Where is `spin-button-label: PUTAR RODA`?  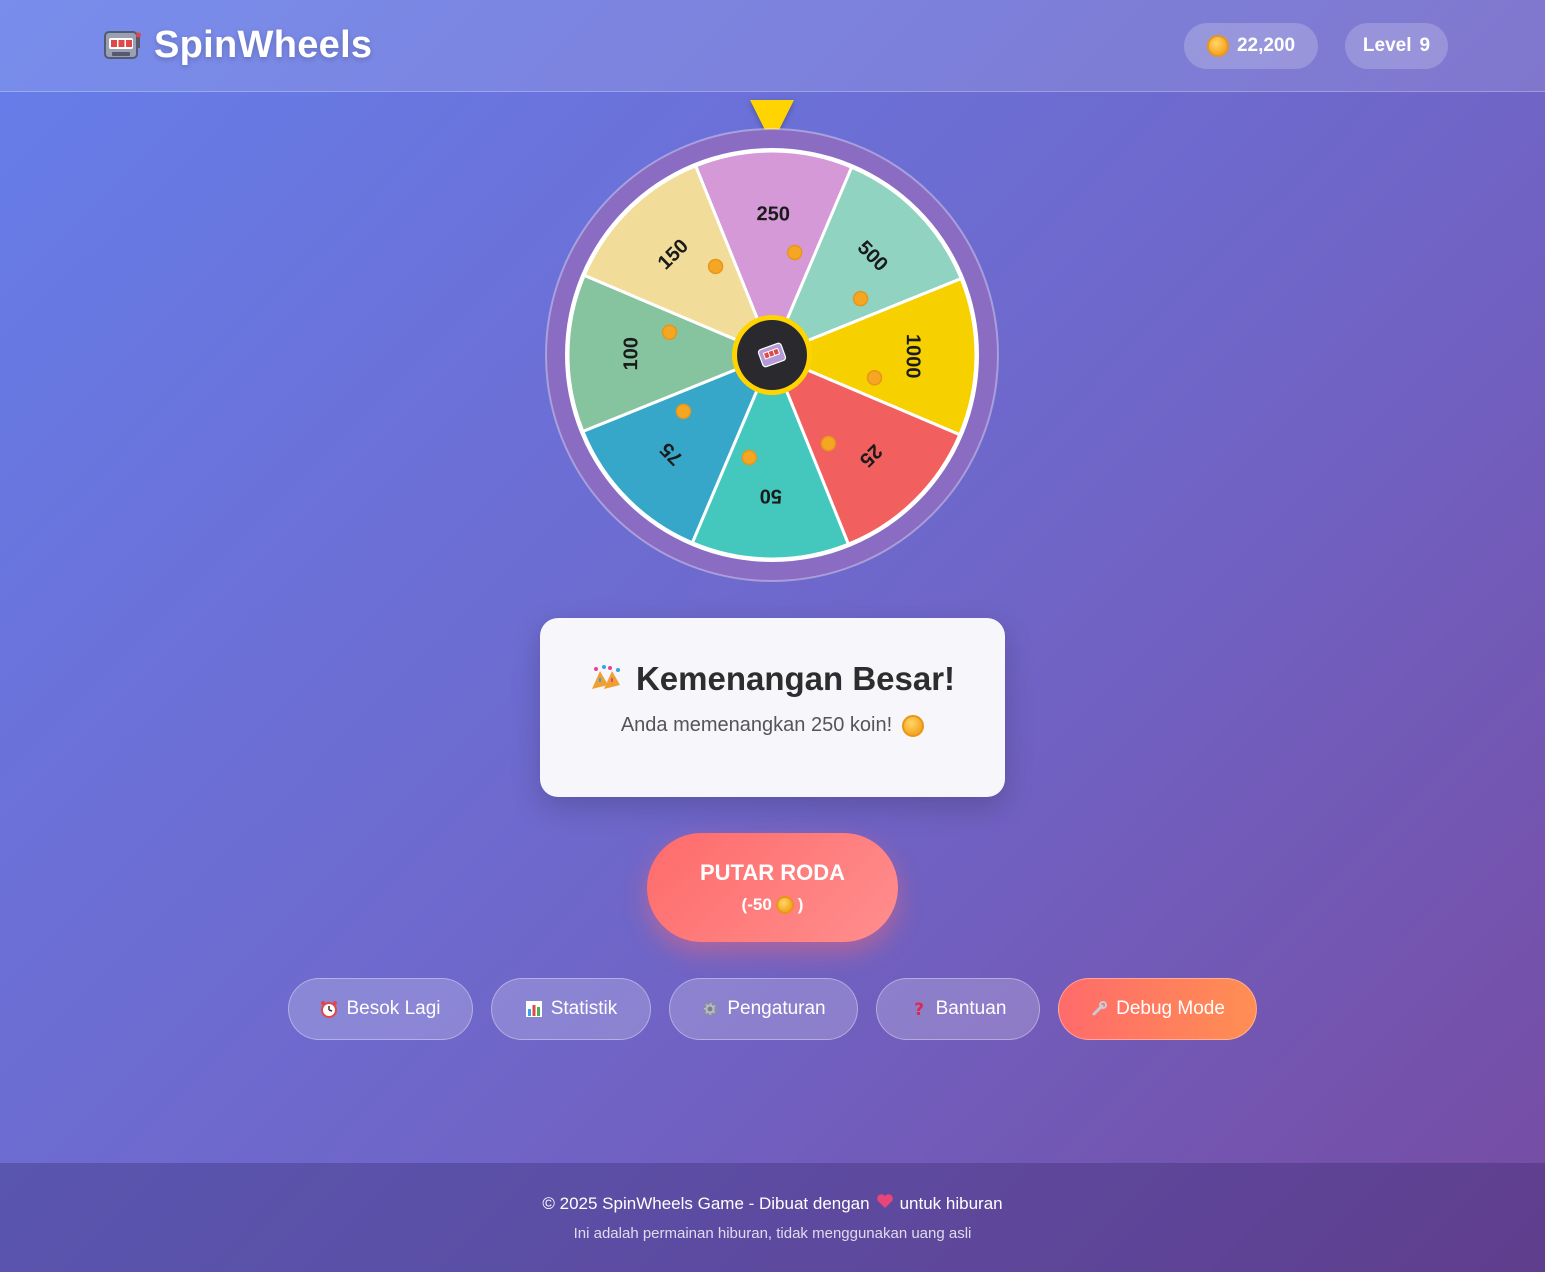 spin-button-label: PUTAR RODA is located at coordinates (772, 872).